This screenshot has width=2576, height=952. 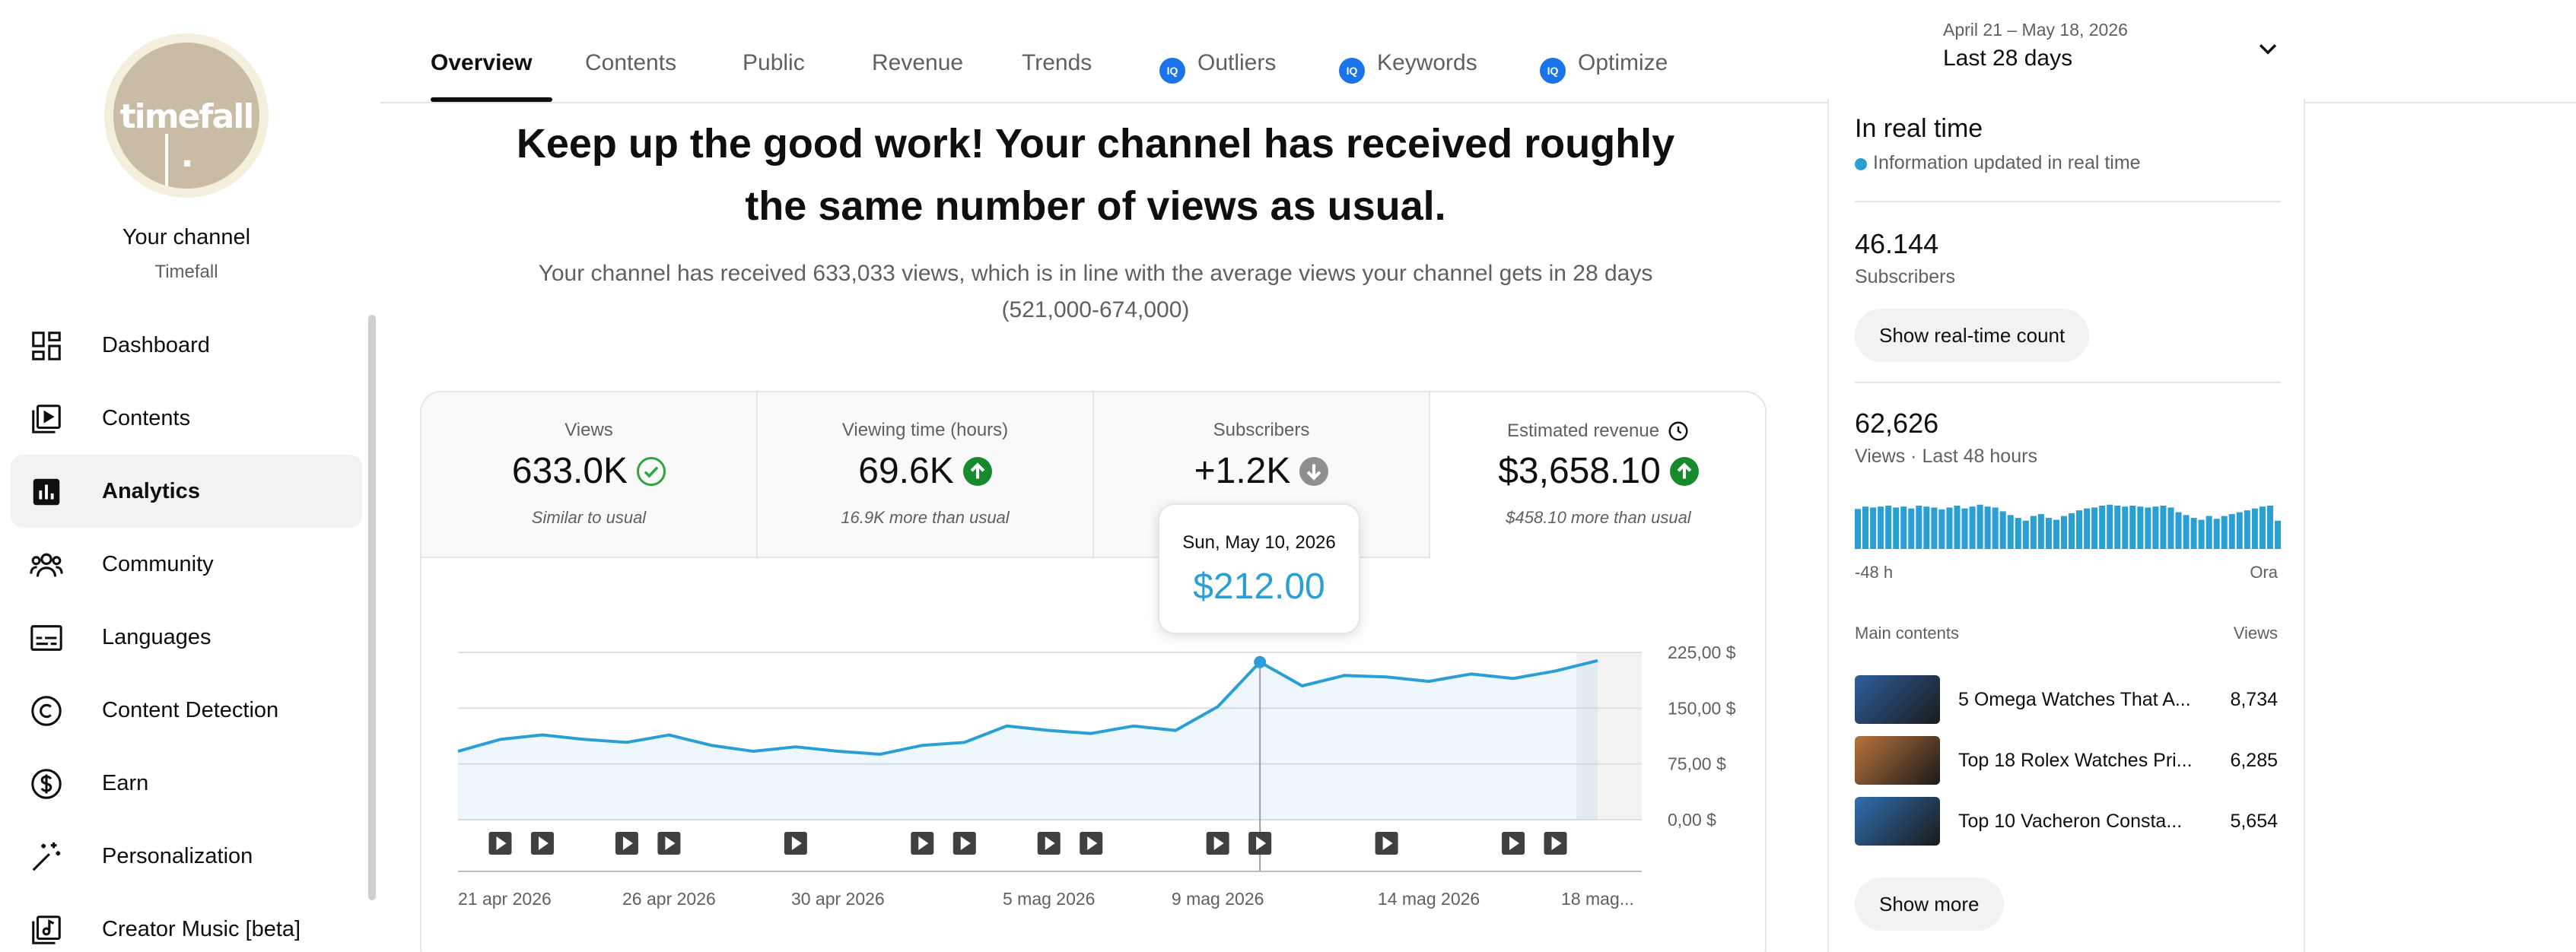 What do you see at coordinates (1897, 423) in the screenshot?
I see `views-48h-count: 62,626` at bounding box center [1897, 423].